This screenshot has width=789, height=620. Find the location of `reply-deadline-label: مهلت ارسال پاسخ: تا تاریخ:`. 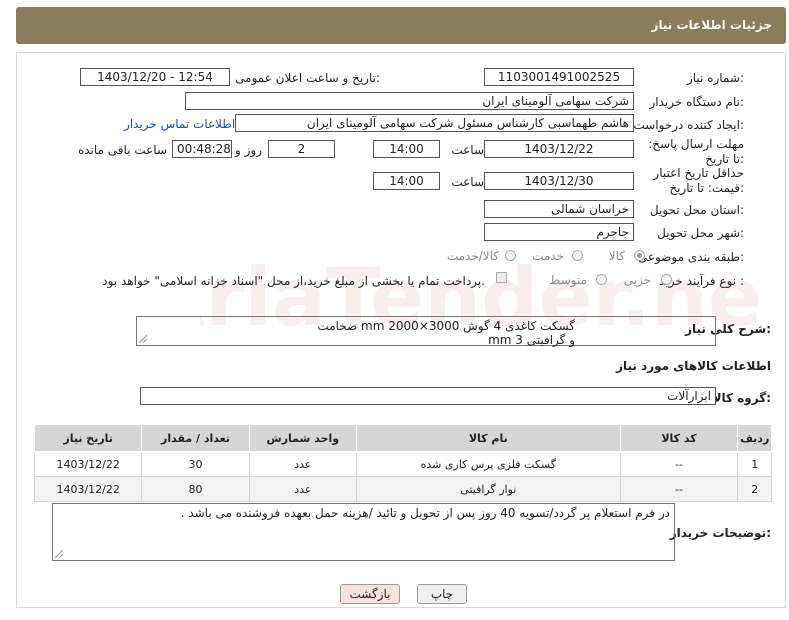

reply-deadline-label: مهلت ارسال پاسخ: تا تاریخ: is located at coordinates (696, 151).